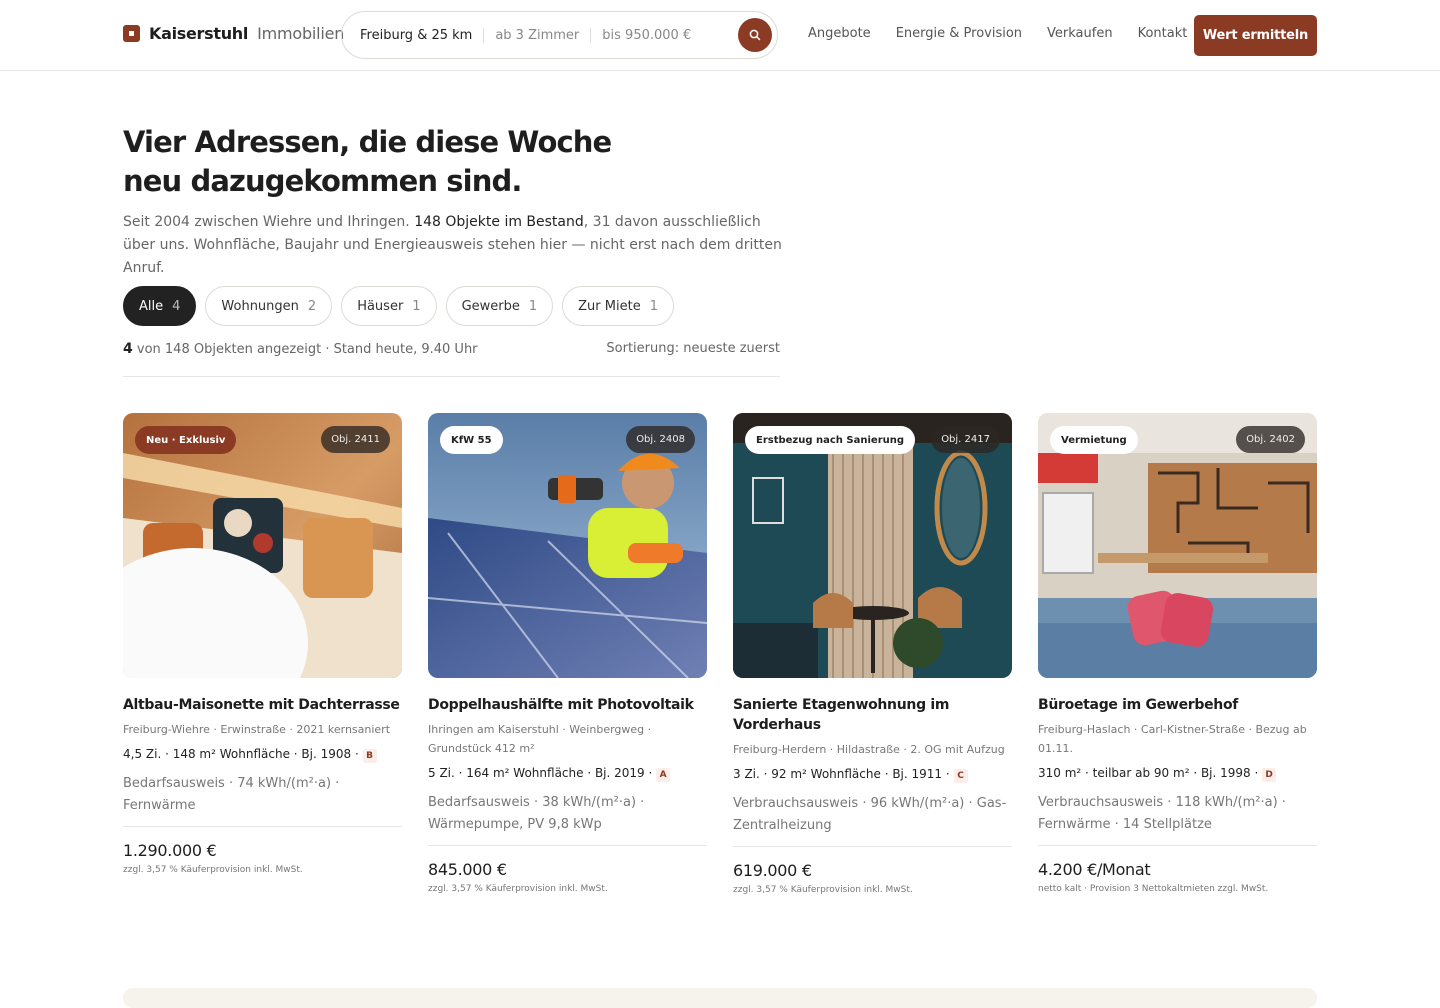  I want to click on logo-subtitle: Immobilien, so click(301, 33).